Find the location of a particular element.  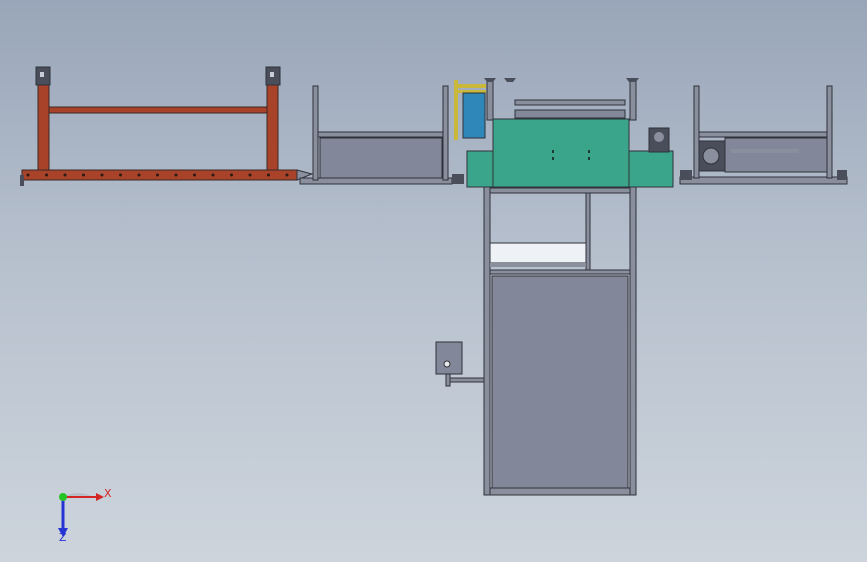

frame-bottom-beam is located at coordinates (560, 491).